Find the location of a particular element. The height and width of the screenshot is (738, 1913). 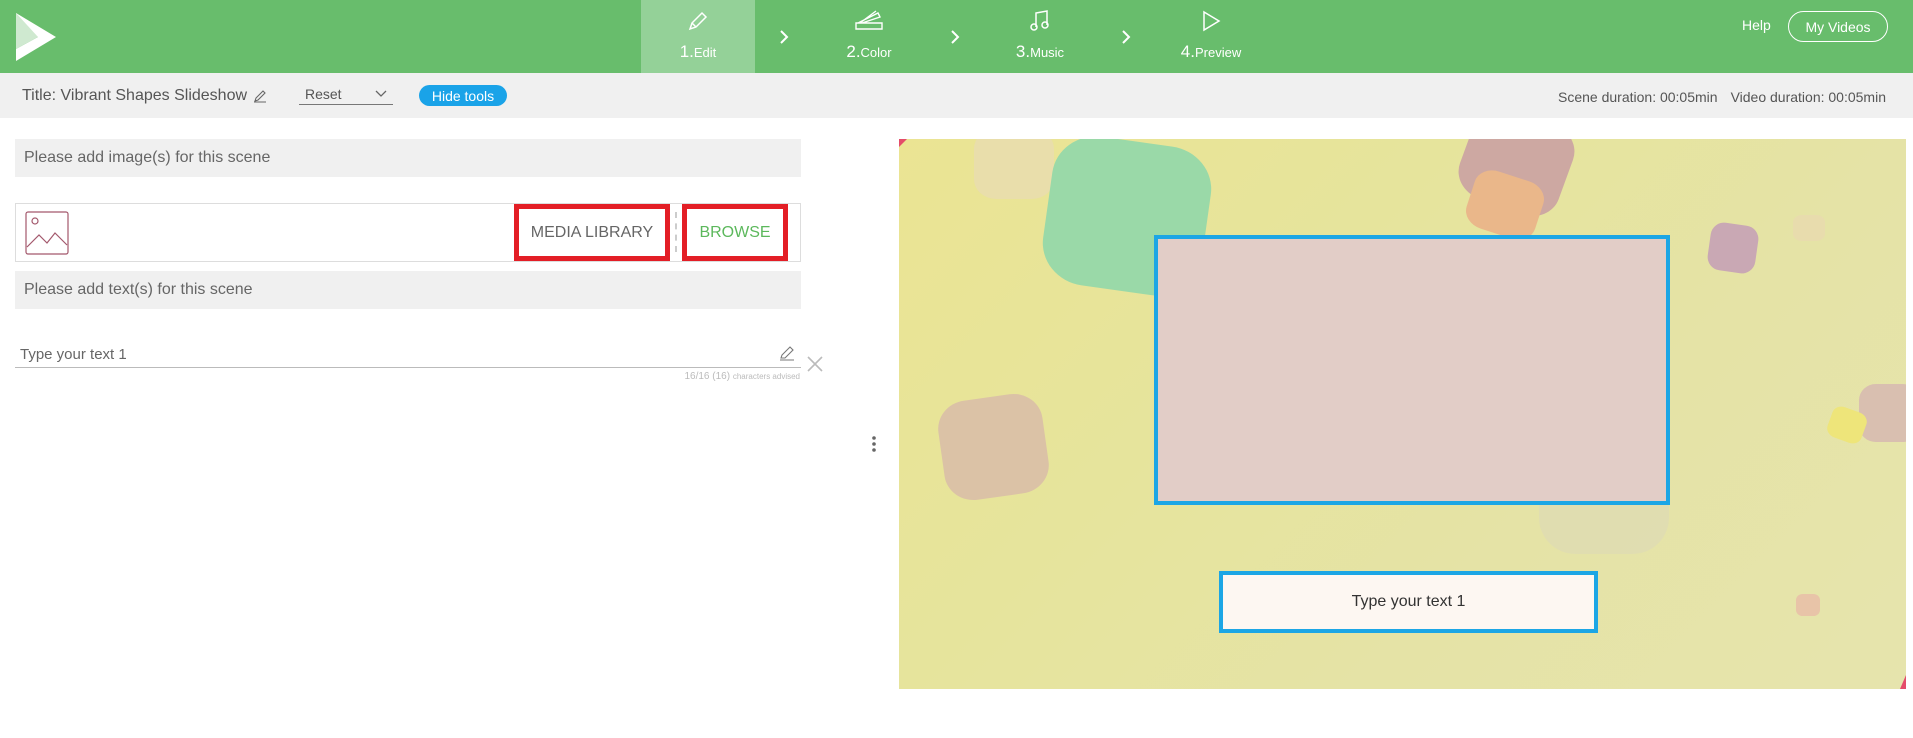

music-note-icon is located at coordinates (1039, 20).